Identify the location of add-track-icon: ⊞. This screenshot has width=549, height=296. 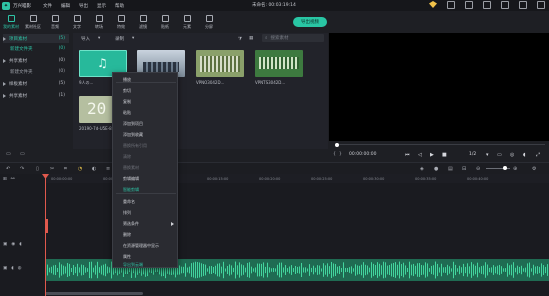
(5, 179).